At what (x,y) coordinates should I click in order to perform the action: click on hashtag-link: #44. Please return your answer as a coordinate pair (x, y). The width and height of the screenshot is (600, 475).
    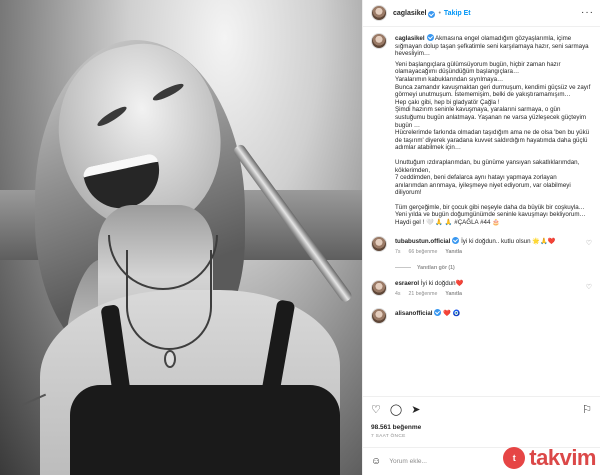
    Looking at the image, I should click on (485, 222).